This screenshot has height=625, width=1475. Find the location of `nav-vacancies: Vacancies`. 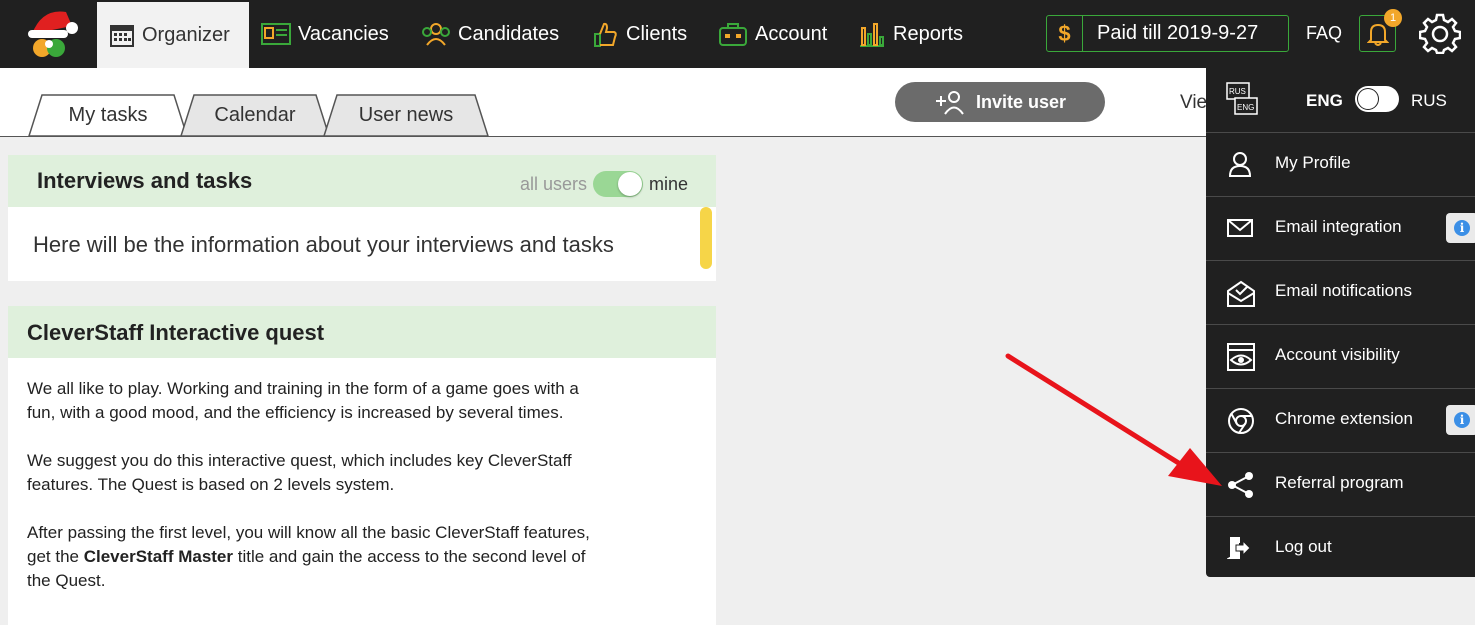

nav-vacancies: Vacancies is located at coordinates (325, 34).